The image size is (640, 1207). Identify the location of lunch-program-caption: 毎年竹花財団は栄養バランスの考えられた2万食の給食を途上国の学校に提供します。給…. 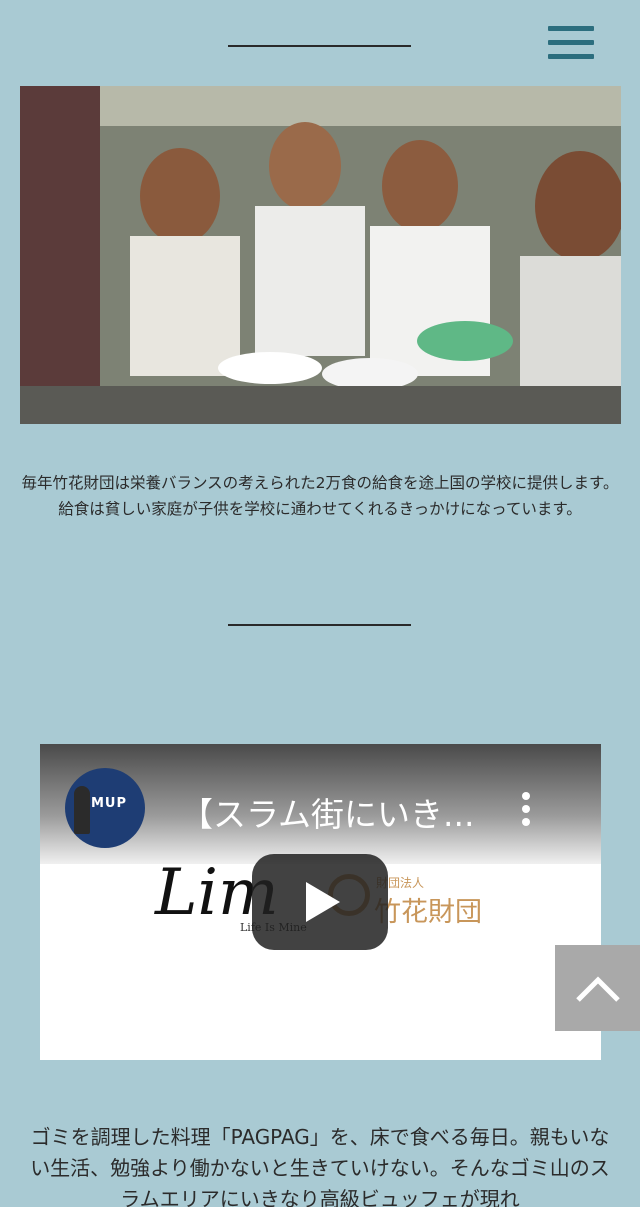
(320, 496).